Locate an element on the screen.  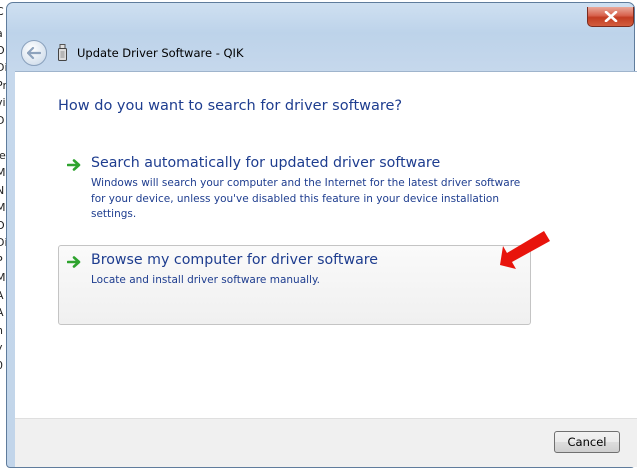
dialog-footer: Cancel is located at coordinates (326, 442).